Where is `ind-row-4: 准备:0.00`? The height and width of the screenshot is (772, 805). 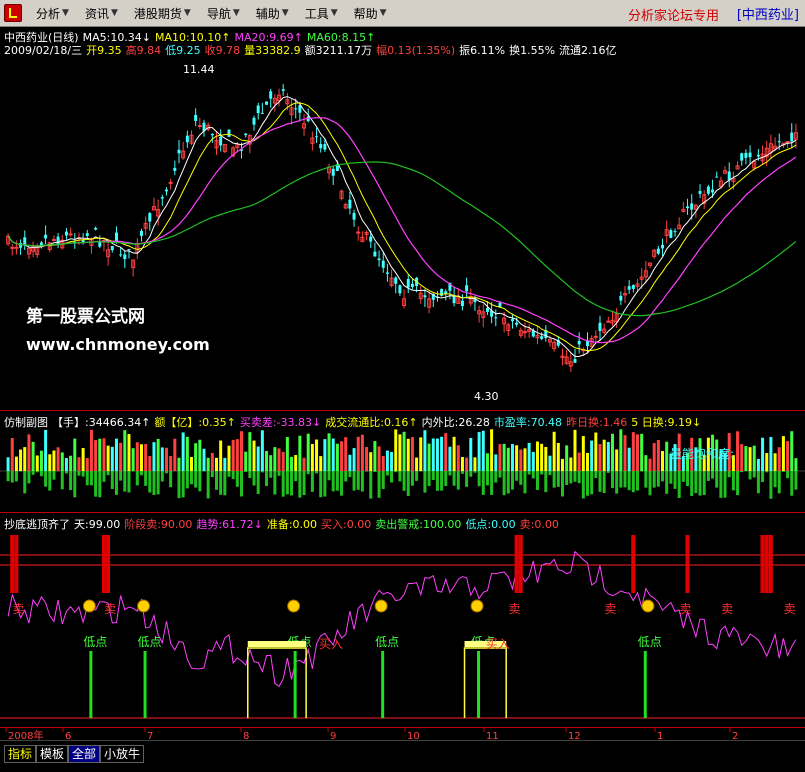 ind-row-4: 准备:0.00 is located at coordinates (292, 524).